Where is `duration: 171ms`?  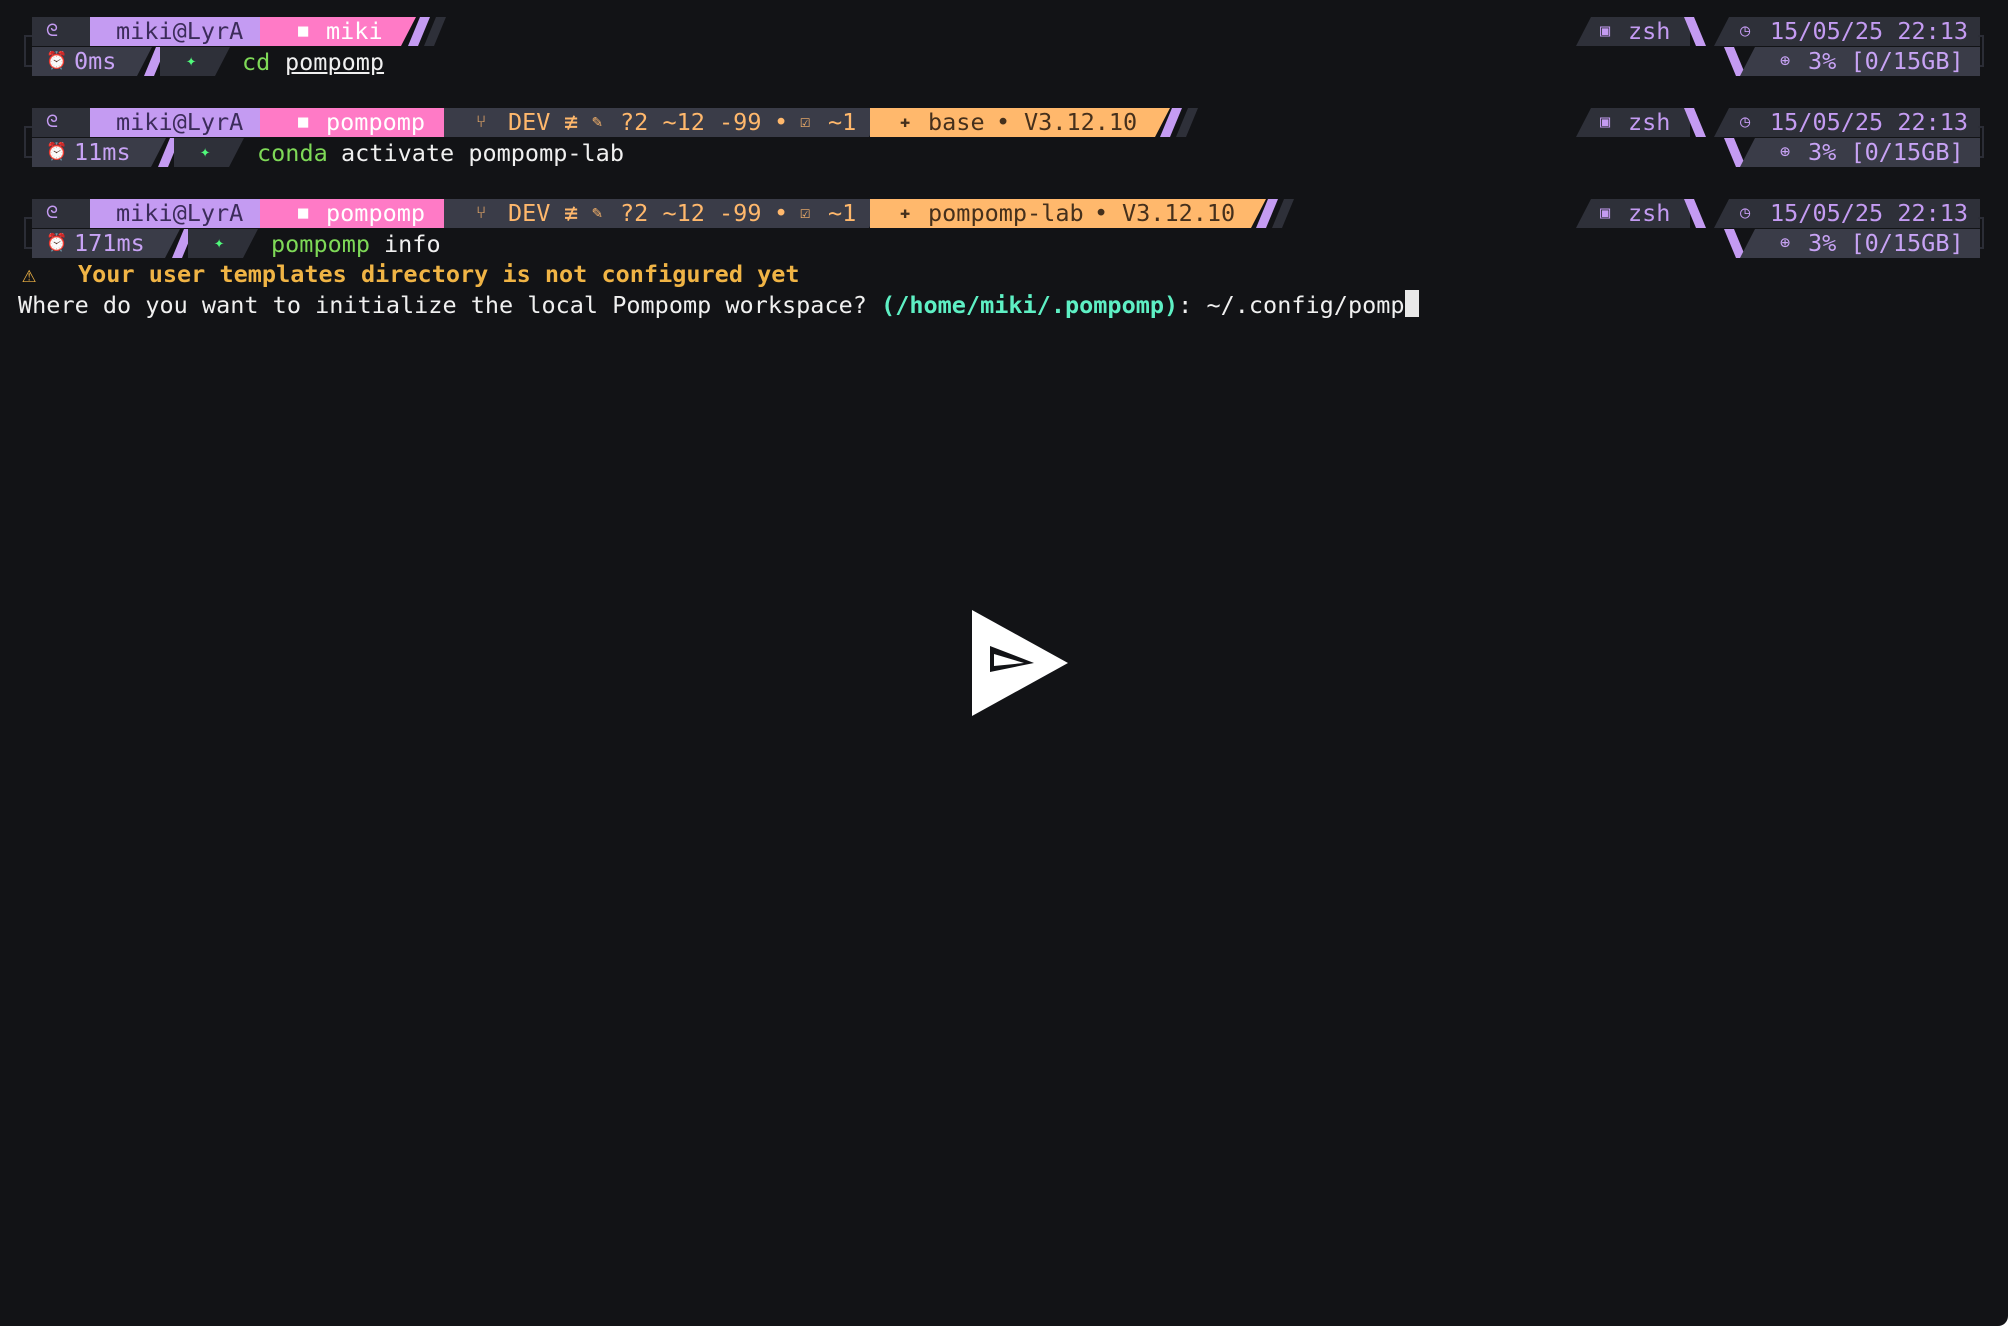 duration: 171ms is located at coordinates (109, 243).